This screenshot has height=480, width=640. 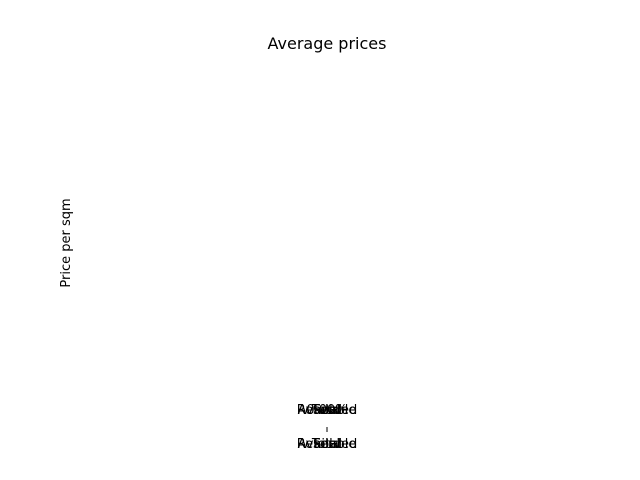 I want to click on chart-title: Average prices, so click(x=327, y=43).